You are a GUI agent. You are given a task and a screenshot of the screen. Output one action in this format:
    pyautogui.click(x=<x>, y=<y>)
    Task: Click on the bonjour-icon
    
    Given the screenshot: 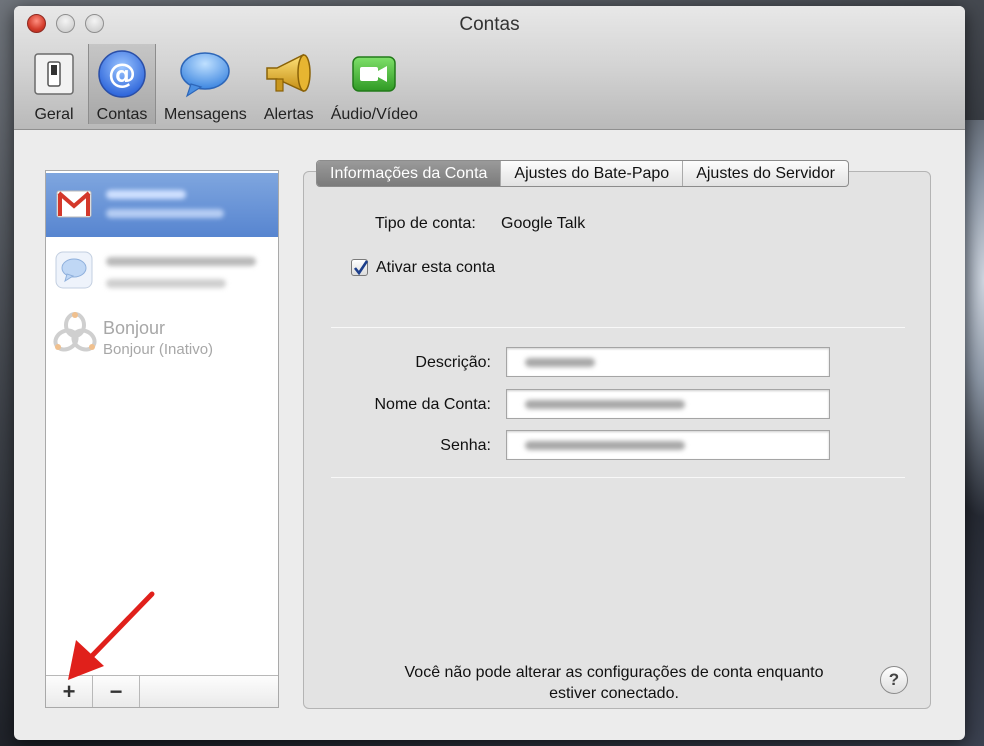 What is the action you would take?
    pyautogui.click(x=75, y=333)
    